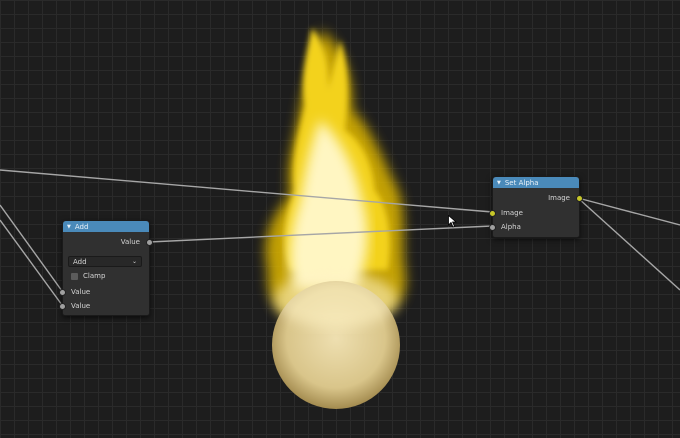 The width and height of the screenshot is (680, 438). I want to click on mouse-cursor-icon, so click(452, 221).